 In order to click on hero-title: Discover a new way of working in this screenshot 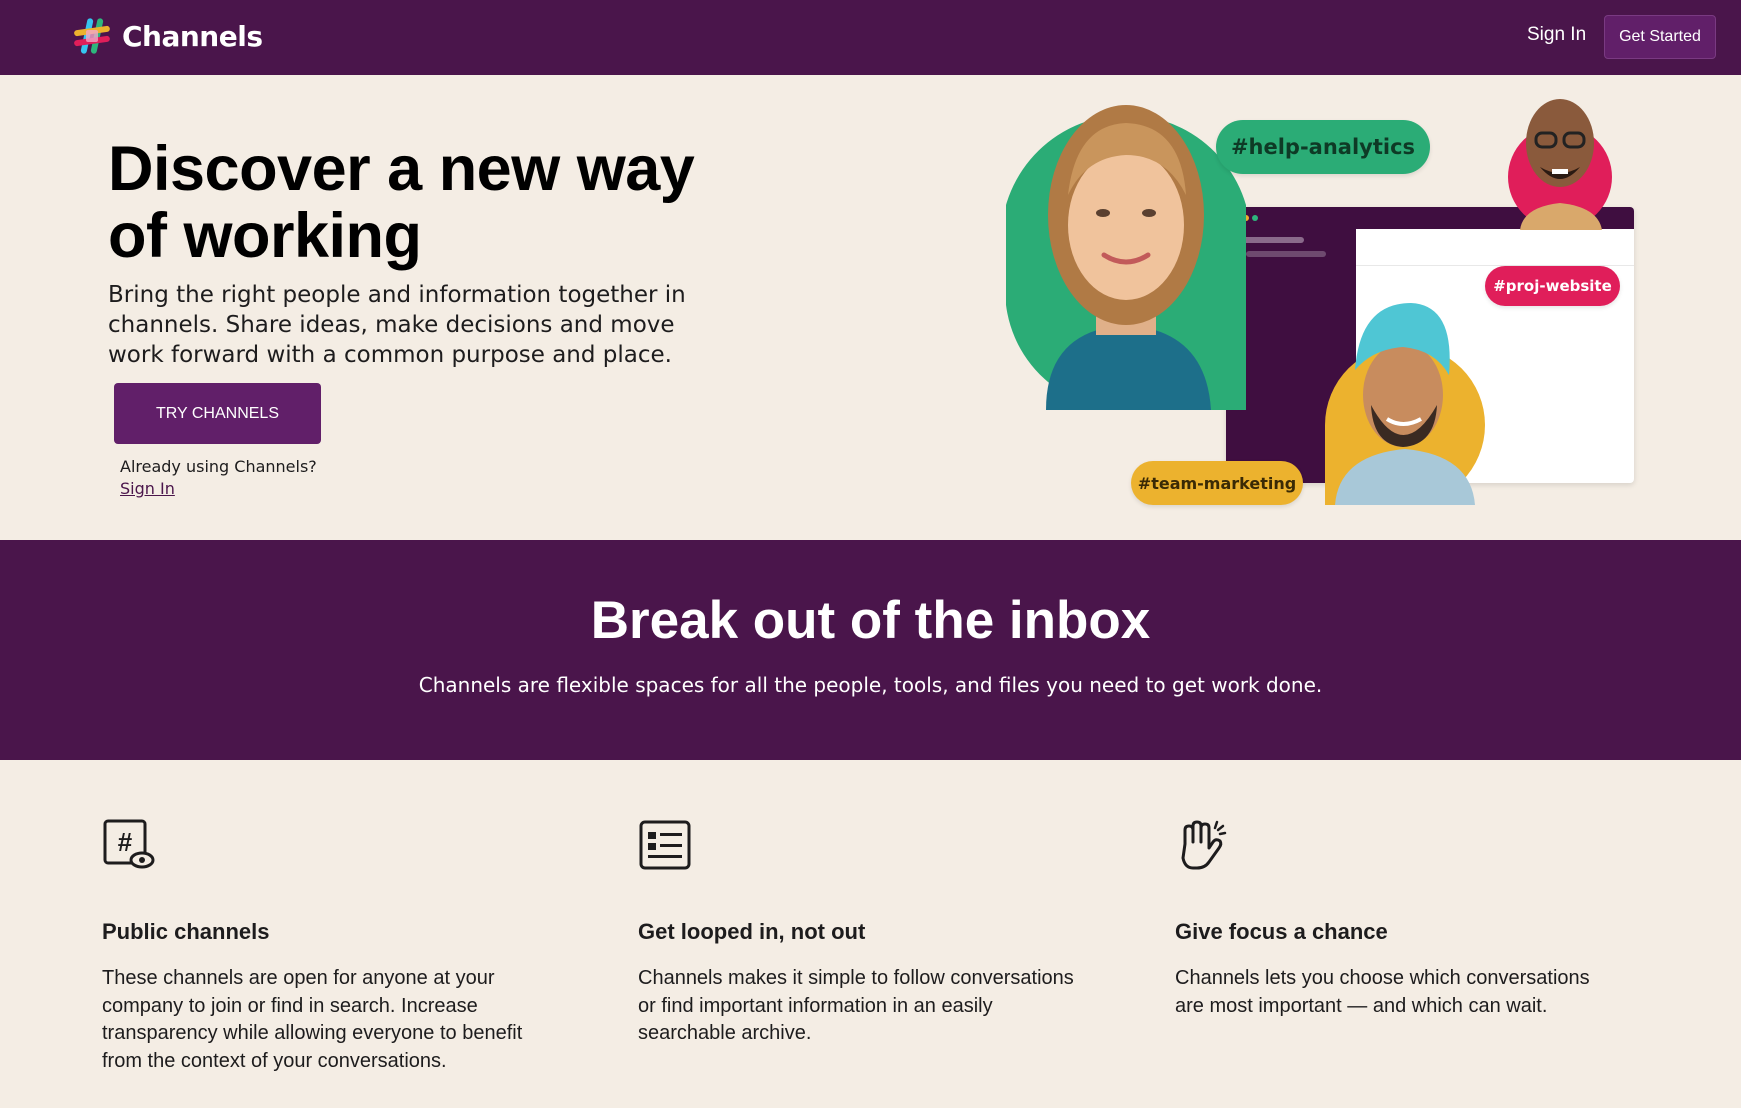, I will do `click(401, 202)`.